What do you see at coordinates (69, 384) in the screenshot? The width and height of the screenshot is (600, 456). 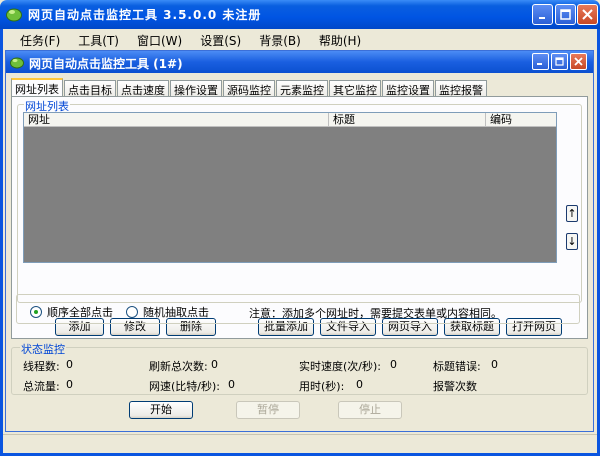 I see `total-traffic-value: 0` at bounding box center [69, 384].